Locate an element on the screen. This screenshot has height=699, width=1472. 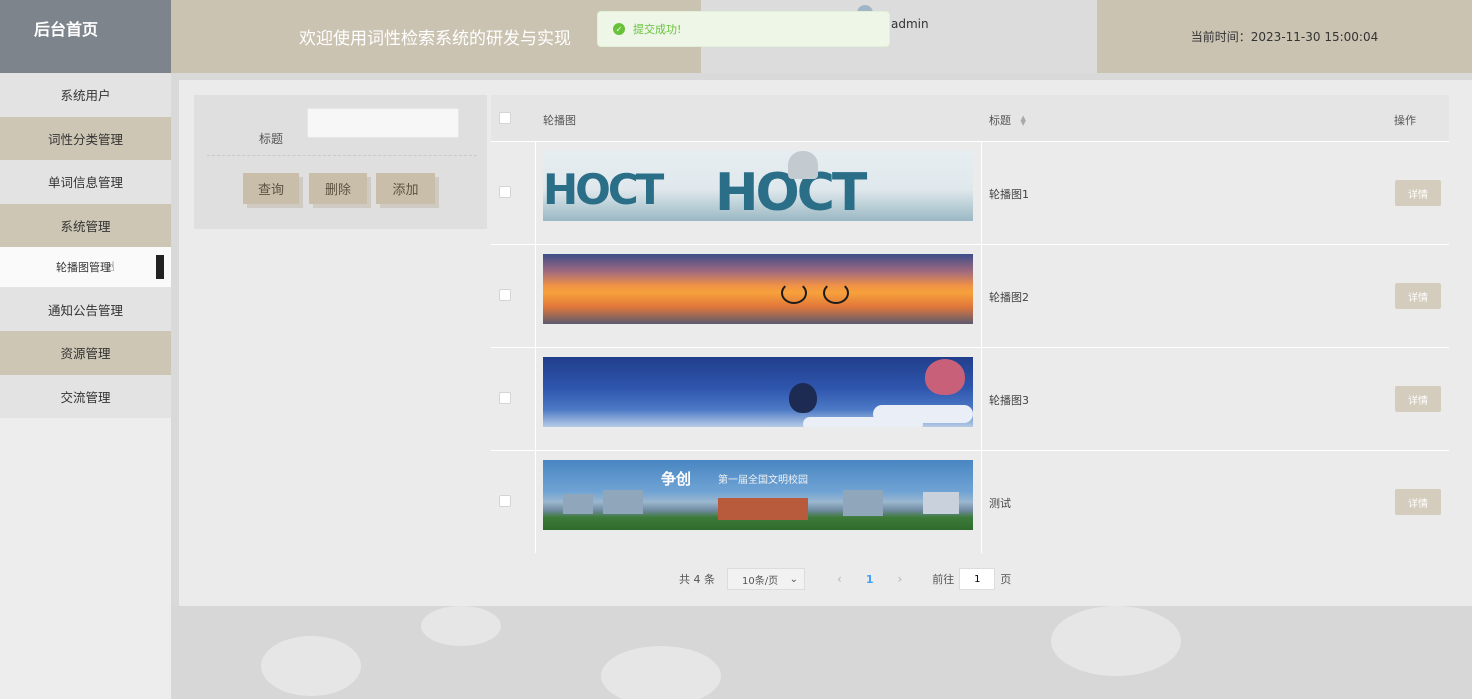
divider is located at coordinates (342, 155).